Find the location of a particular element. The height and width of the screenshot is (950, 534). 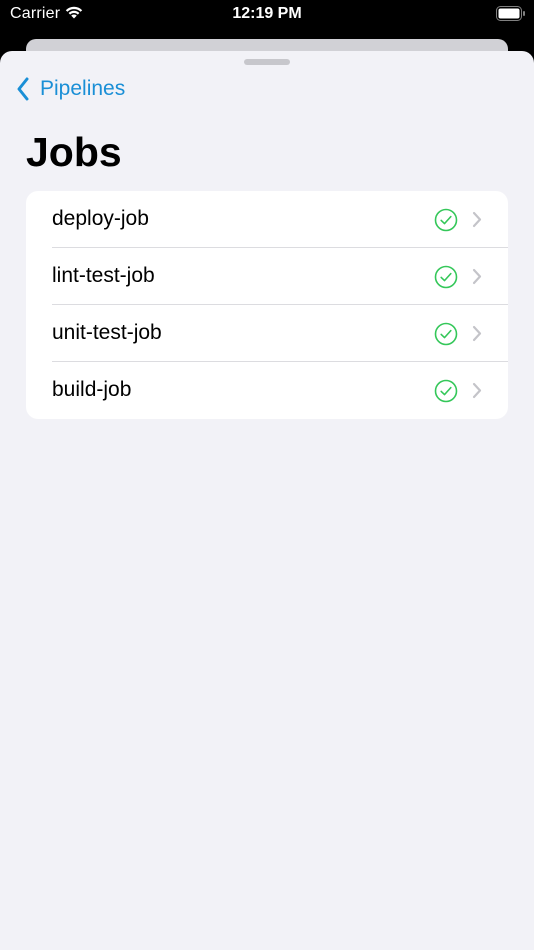

status-bar: Carrier 12:19 PM is located at coordinates (267, 15).